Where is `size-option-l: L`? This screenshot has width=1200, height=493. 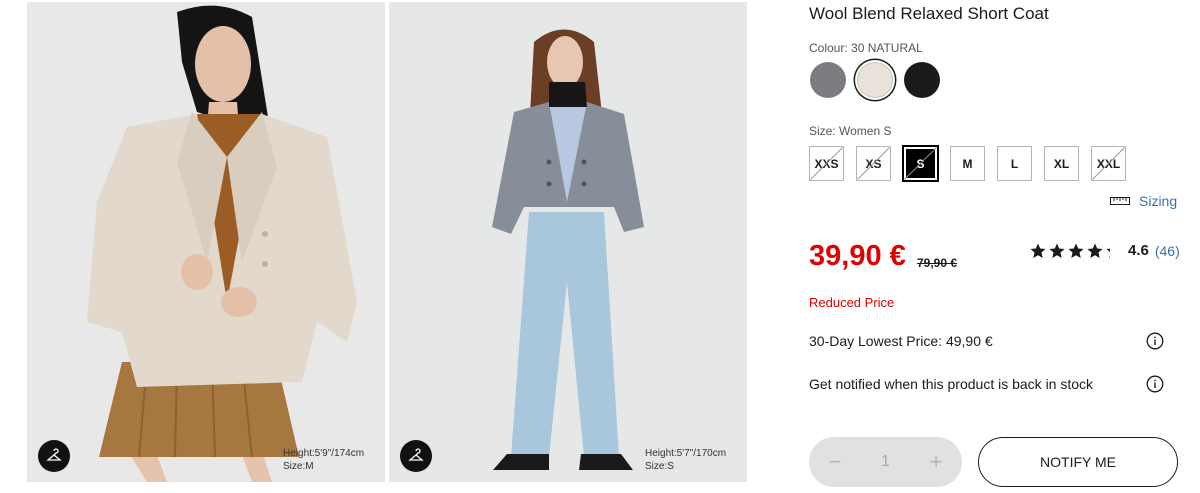
size-option-l: L is located at coordinates (1014, 163).